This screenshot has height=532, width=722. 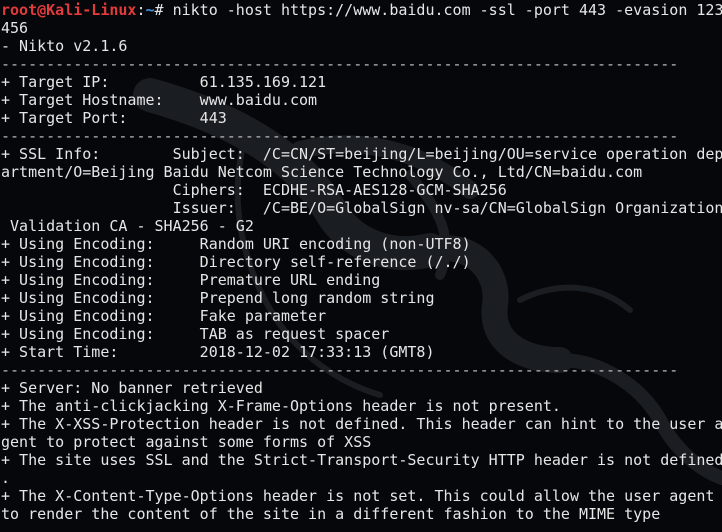 I want to click on output-line: 456, so click(x=15, y=28).